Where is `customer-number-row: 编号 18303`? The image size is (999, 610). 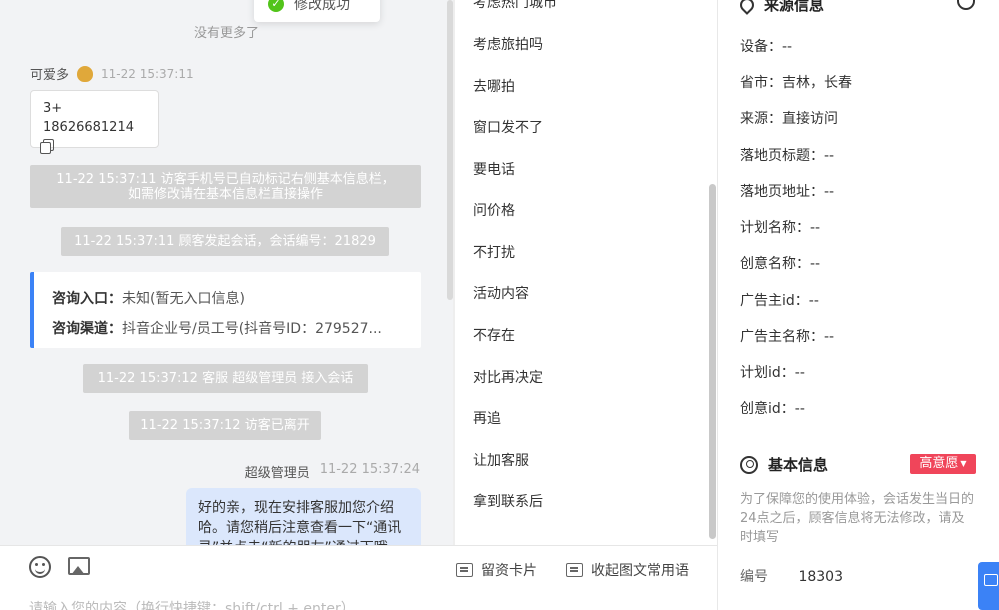 customer-number-row: 编号 18303 is located at coordinates (791, 576).